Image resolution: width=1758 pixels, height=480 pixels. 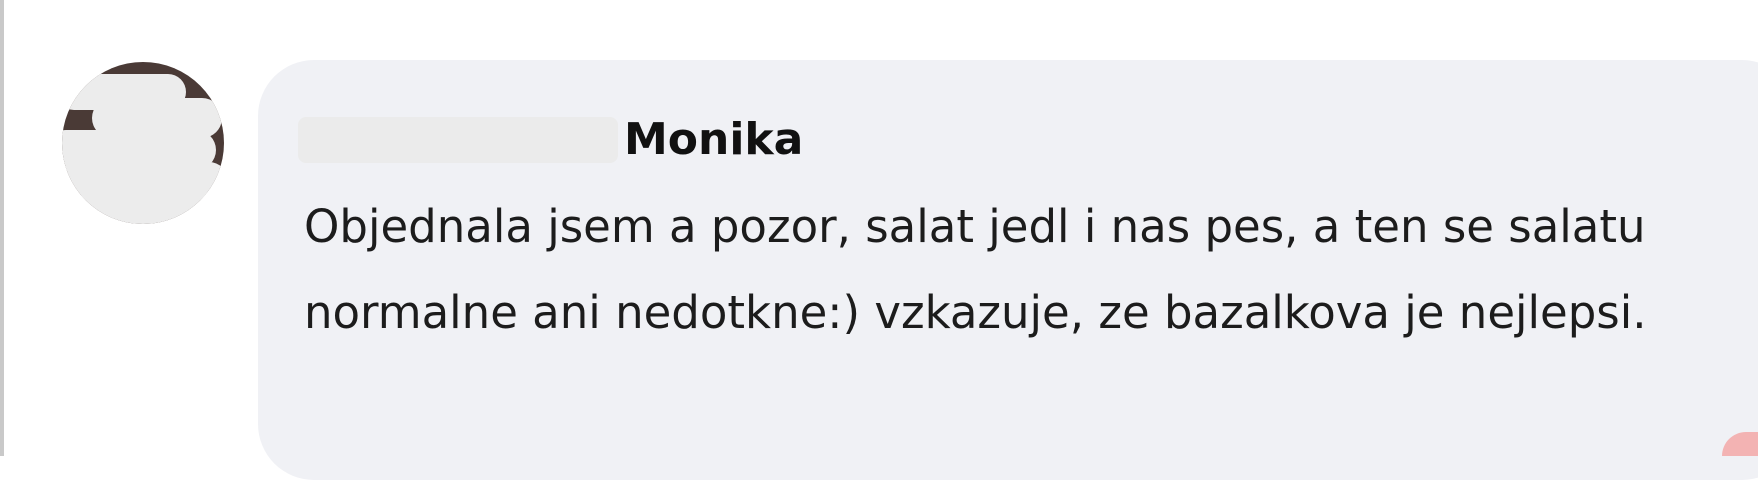 What do you see at coordinates (713, 140) in the screenshot?
I see `author-name: Monika` at bounding box center [713, 140].